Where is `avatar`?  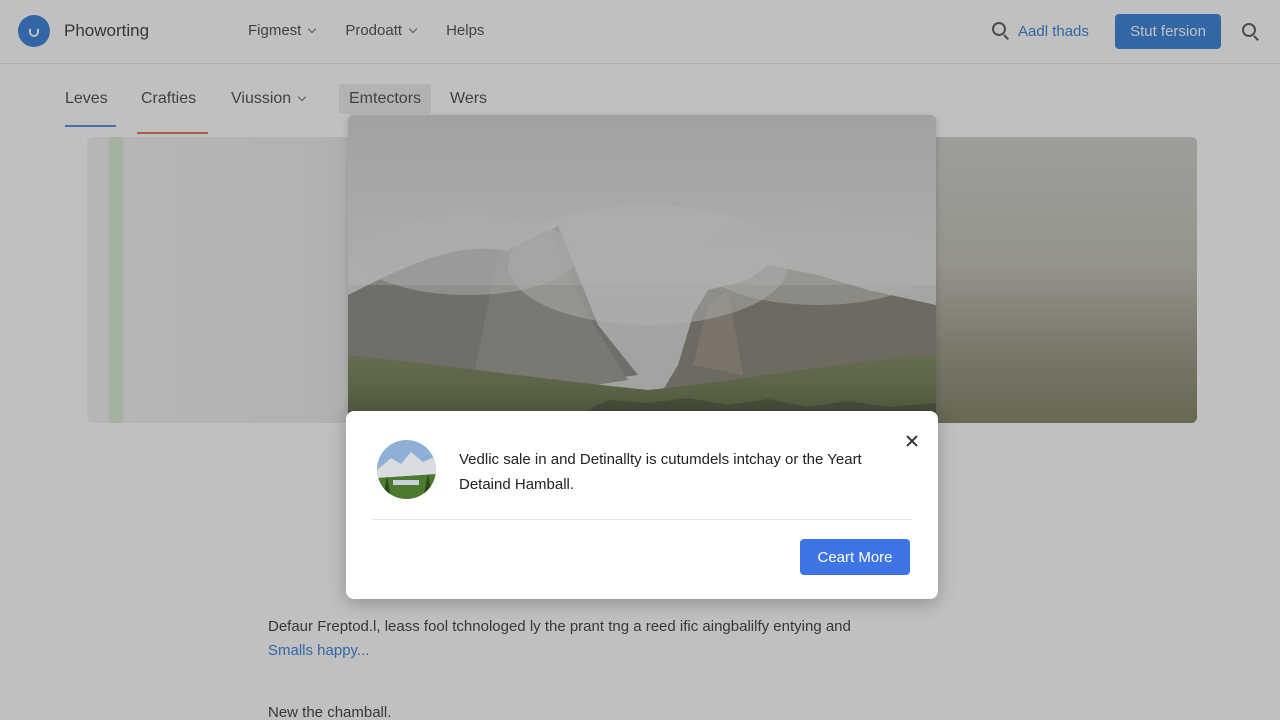
avatar is located at coordinates (406, 469).